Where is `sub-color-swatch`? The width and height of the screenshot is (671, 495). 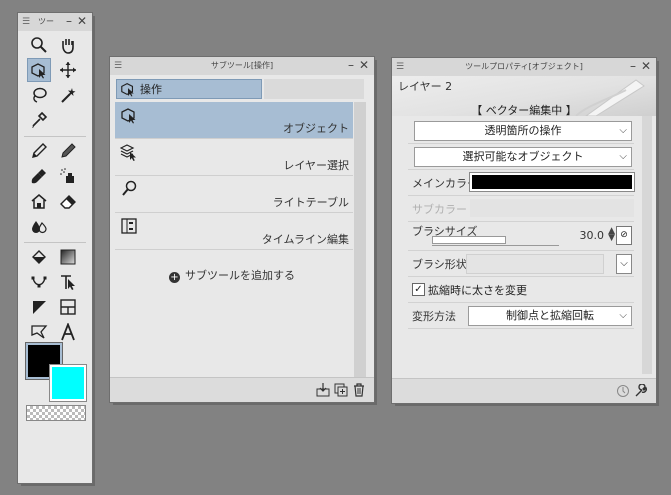 sub-color-swatch is located at coordinates (68, 383).